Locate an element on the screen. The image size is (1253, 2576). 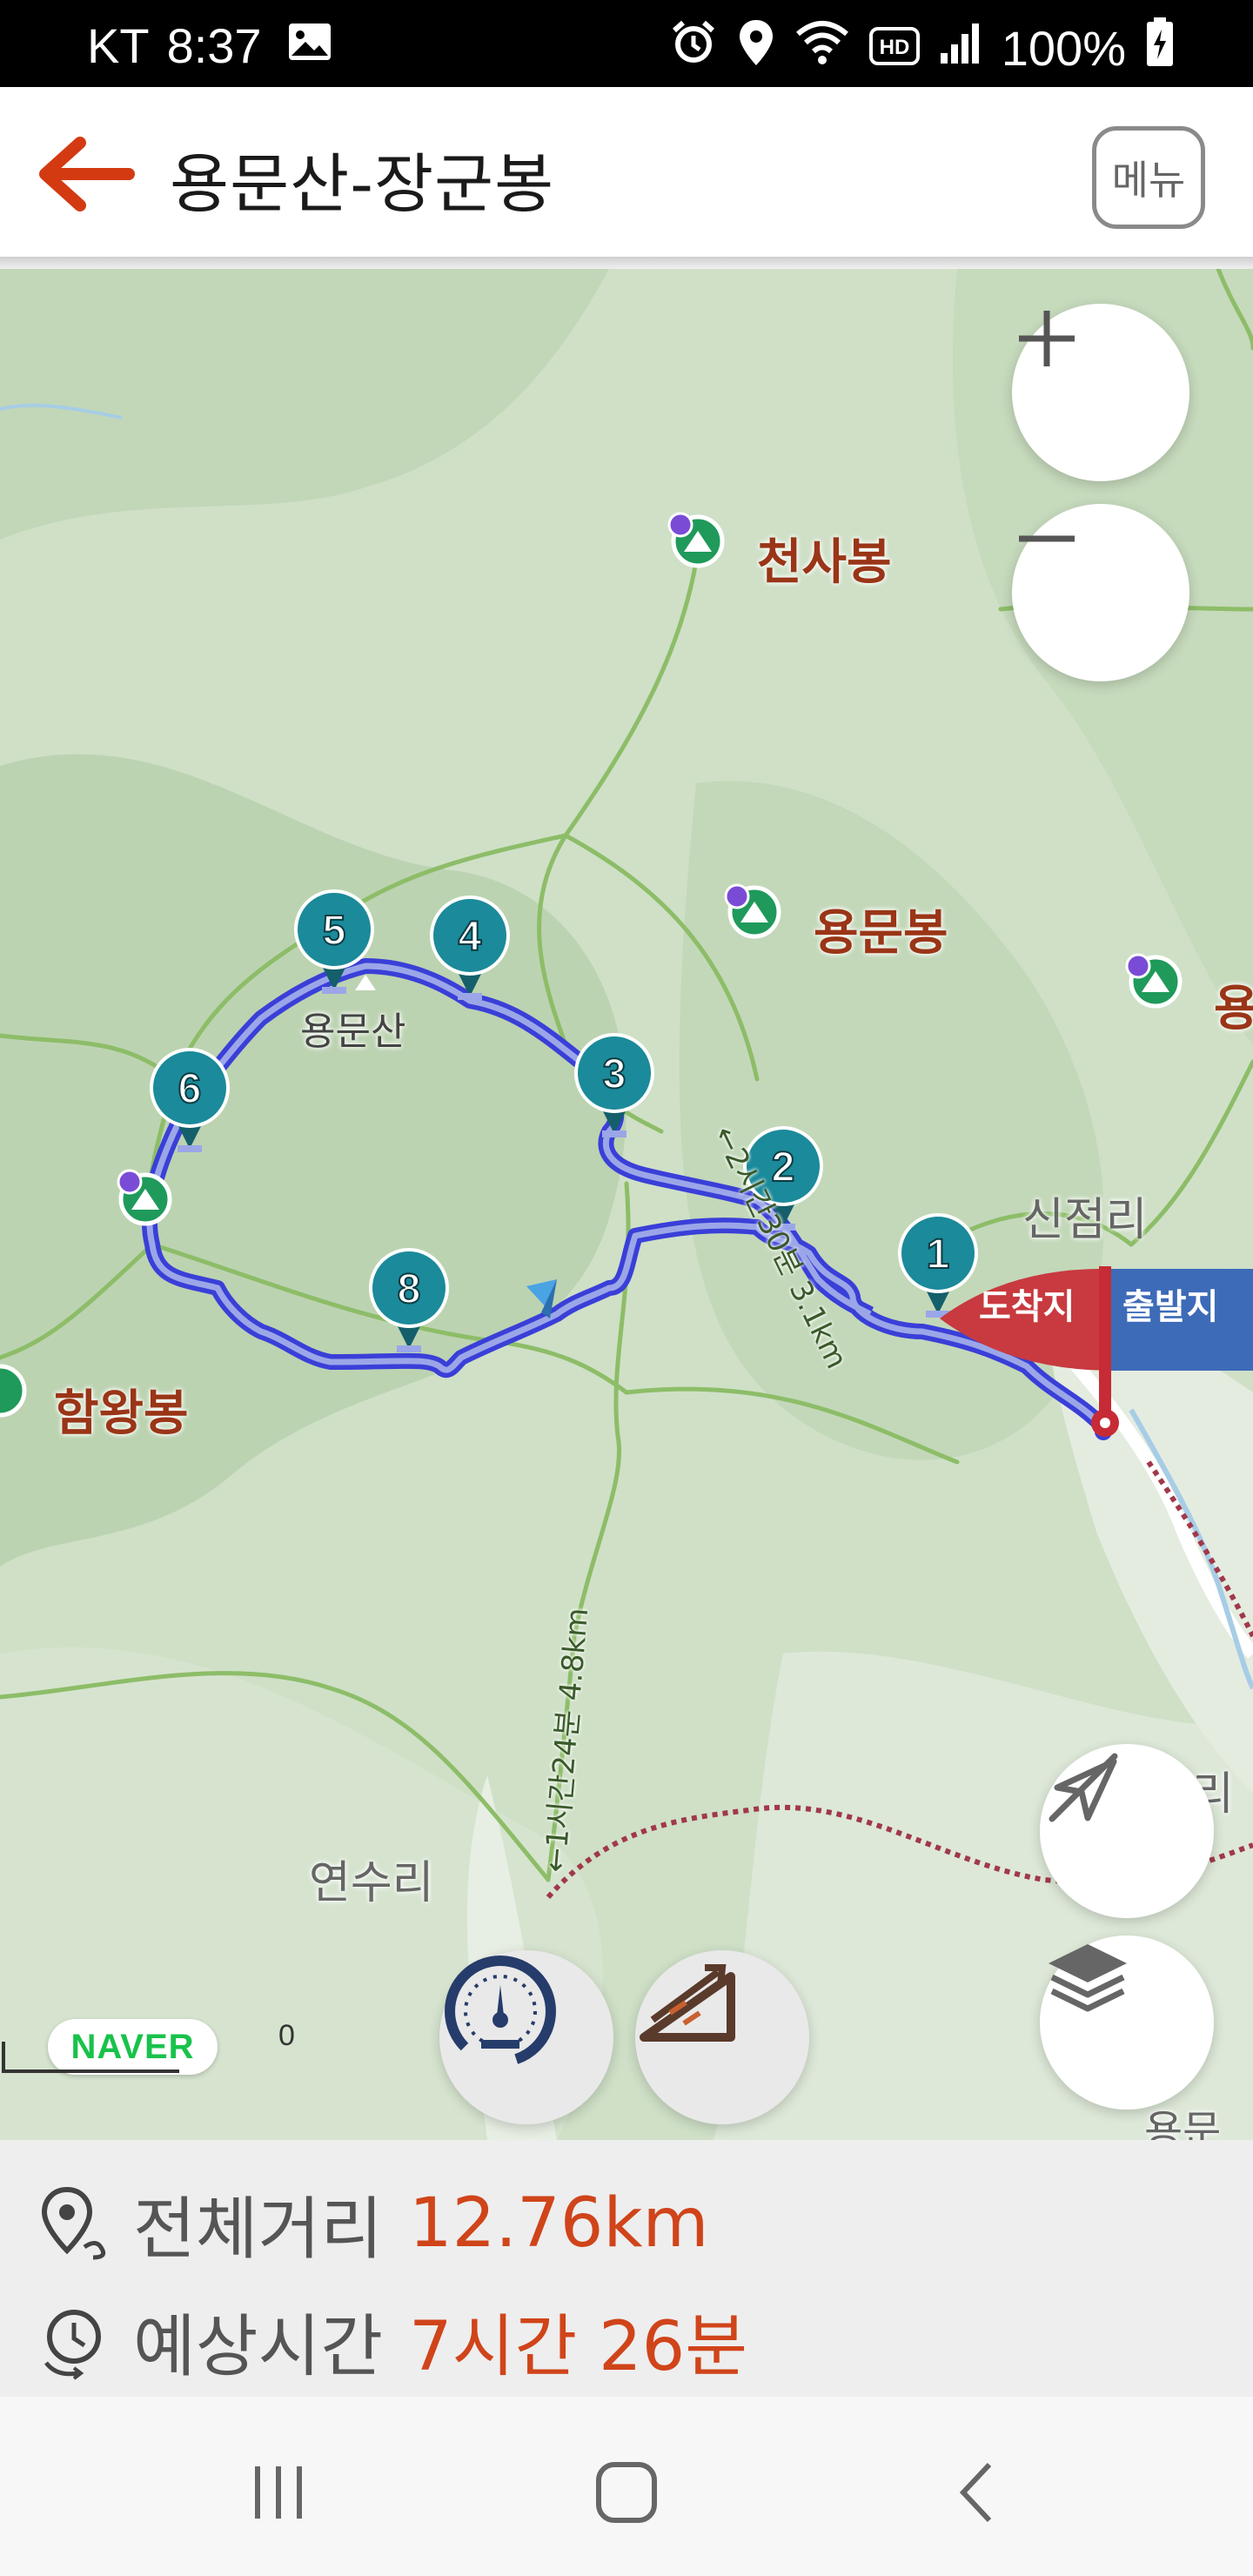
battery-percent: 100% is located at coordinates (1063, 49).